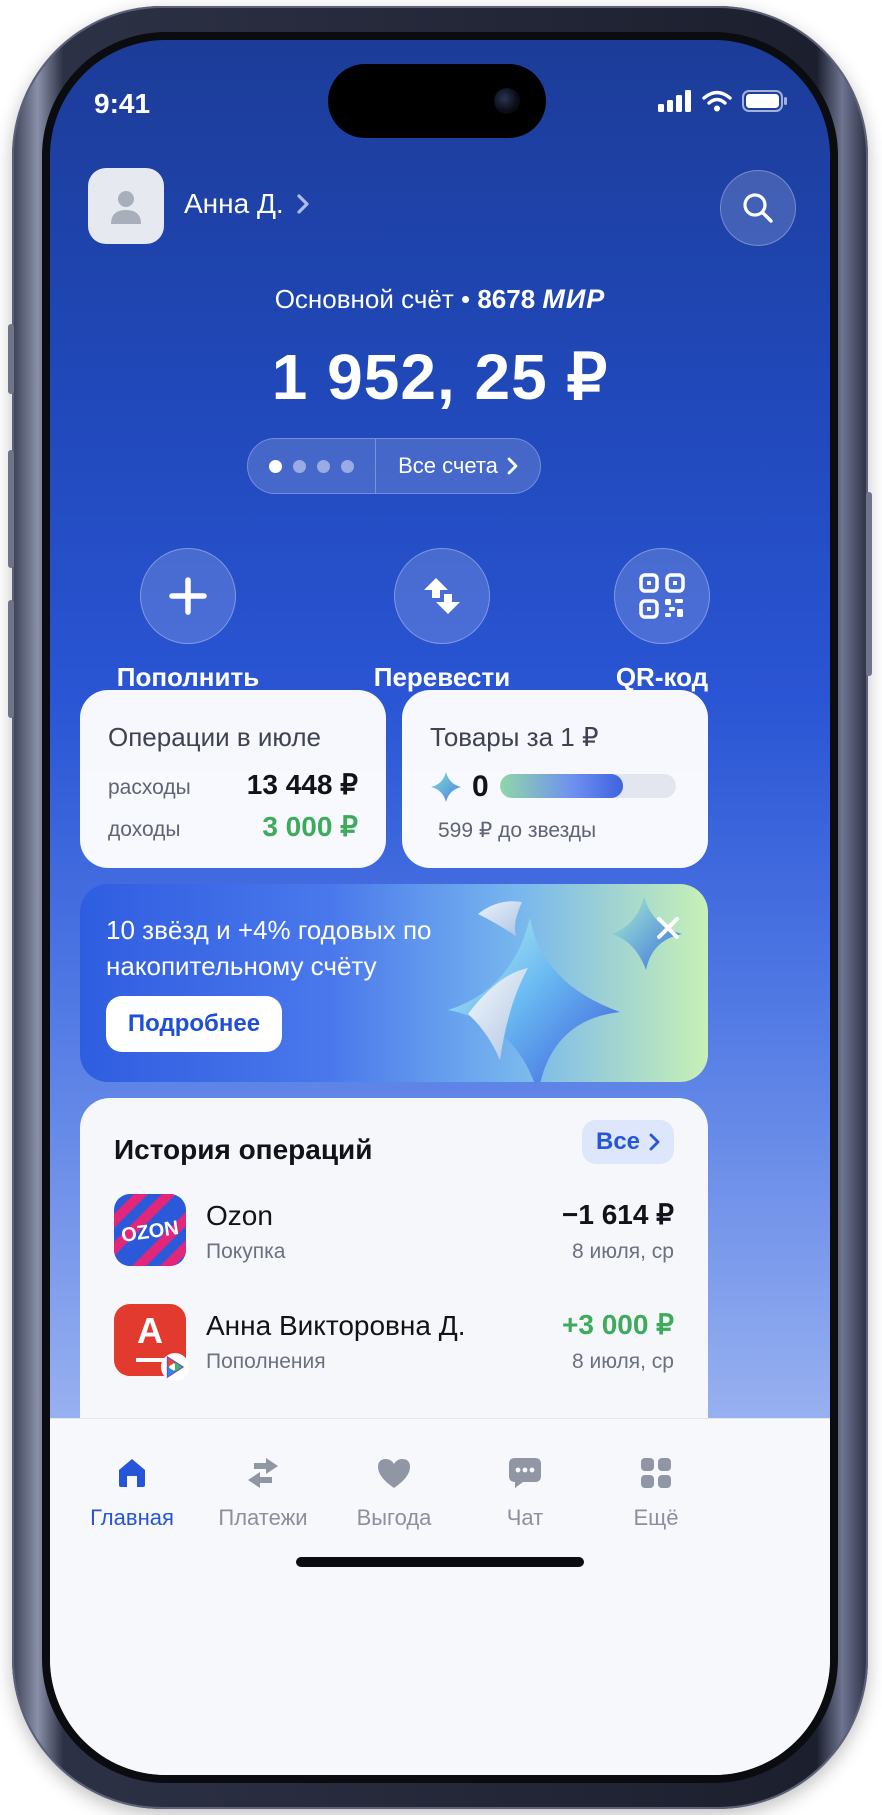  I want to click on expenses-label: расходы, so click(149, 787).